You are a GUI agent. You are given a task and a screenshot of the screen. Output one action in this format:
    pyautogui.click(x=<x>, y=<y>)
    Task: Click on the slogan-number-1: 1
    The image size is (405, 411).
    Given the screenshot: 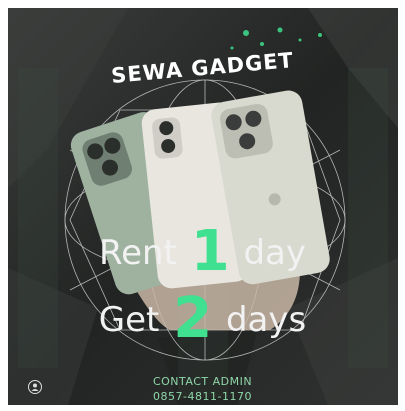 What is the action you would take?
    pyautogui.click(x=210, y=251)
    